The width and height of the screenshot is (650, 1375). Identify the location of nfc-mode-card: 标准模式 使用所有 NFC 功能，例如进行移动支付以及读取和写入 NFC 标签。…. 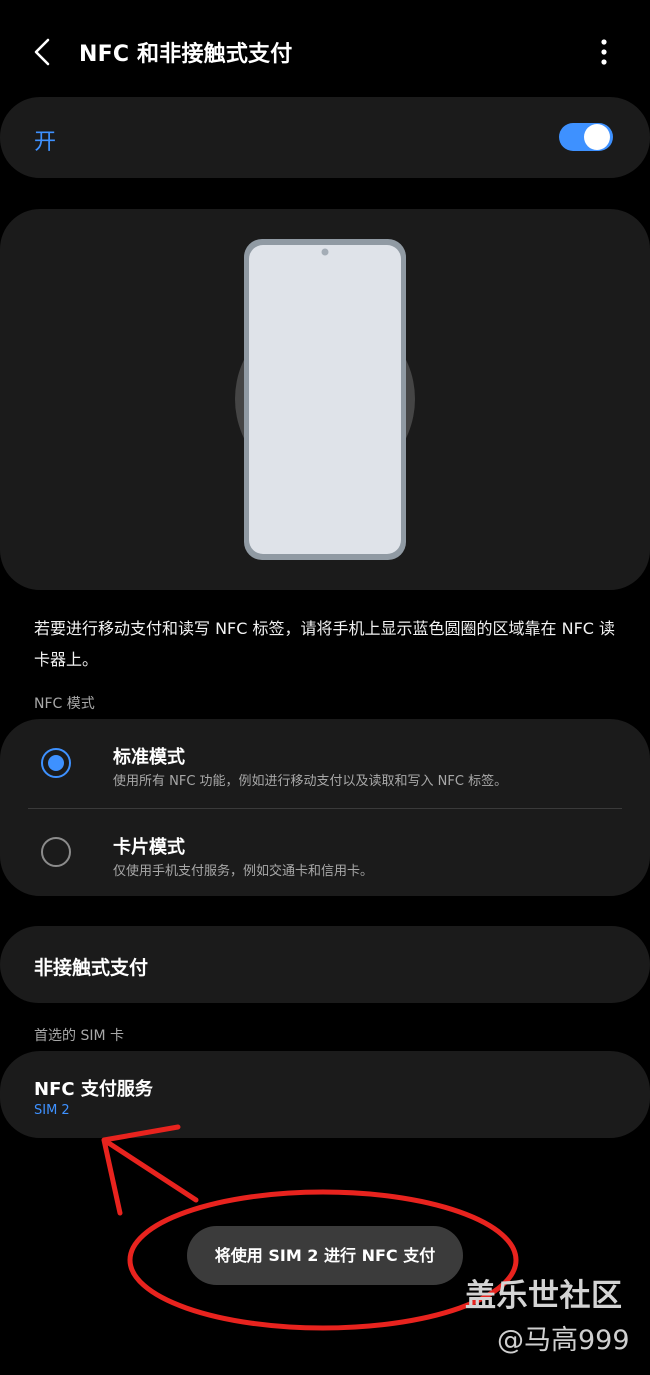
(325, 807).